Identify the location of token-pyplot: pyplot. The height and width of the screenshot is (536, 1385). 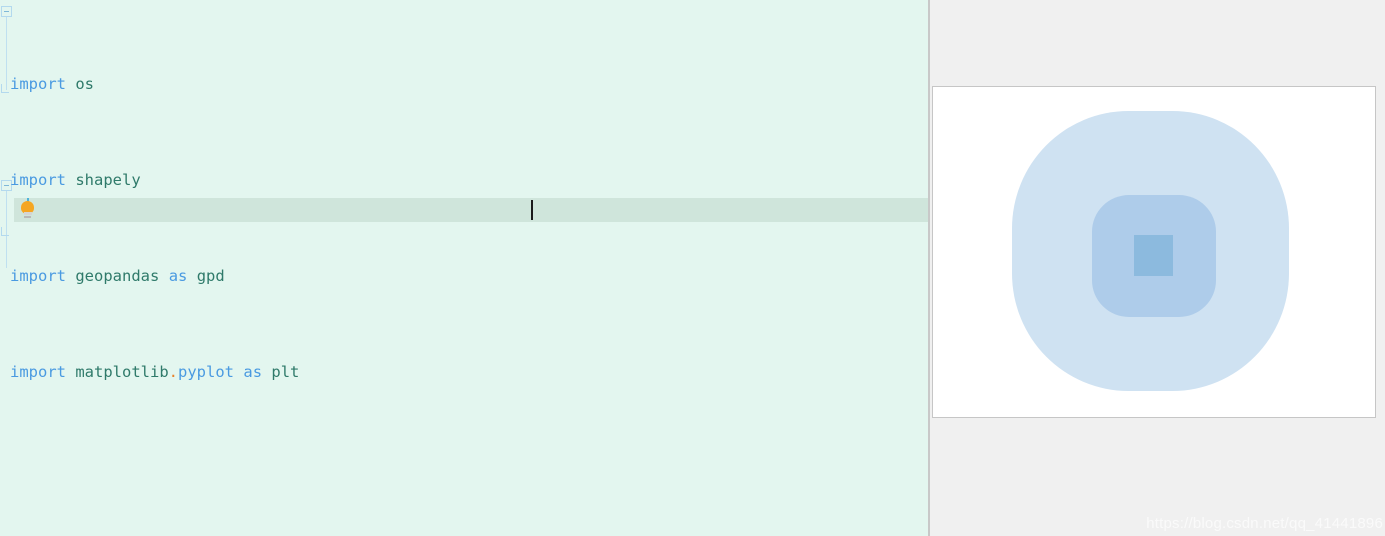
(206, 372).